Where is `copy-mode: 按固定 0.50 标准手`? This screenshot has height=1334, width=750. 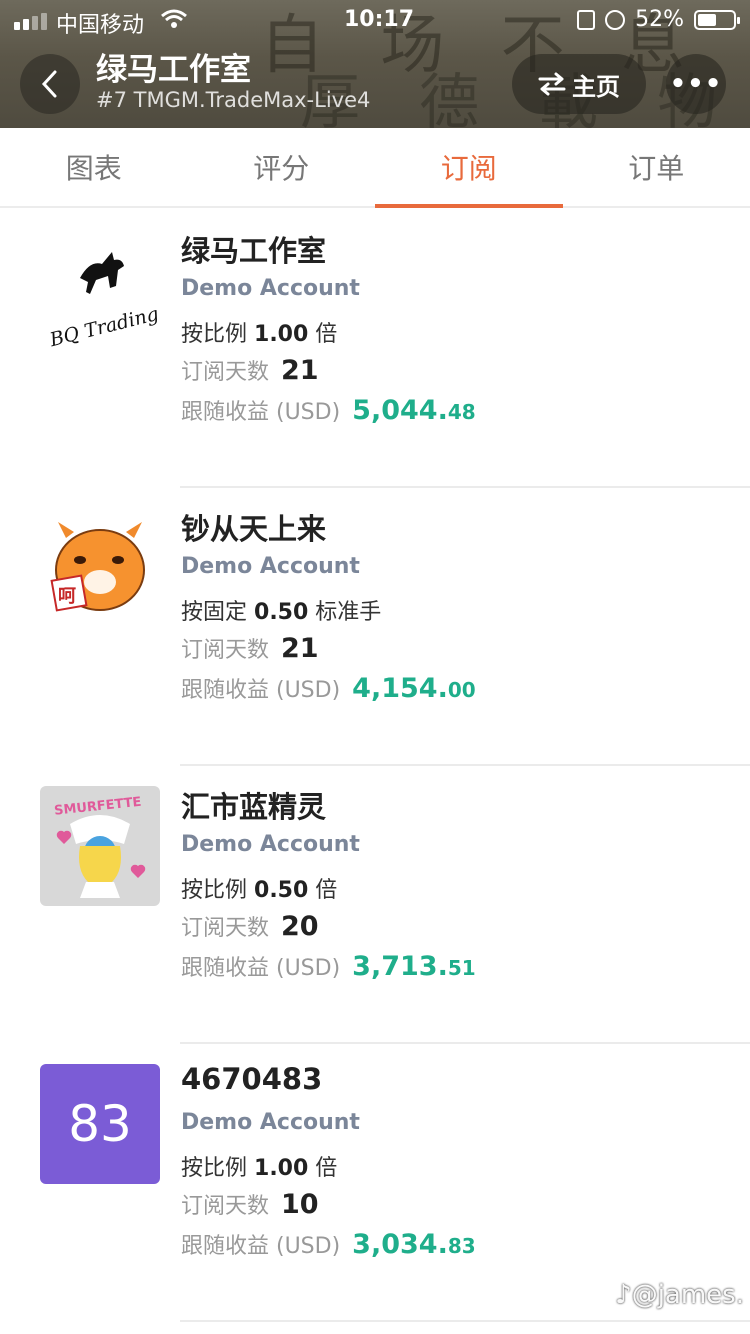
copy-mode: 按固定 0.50 标准手 is located at coordinates (281, 612).